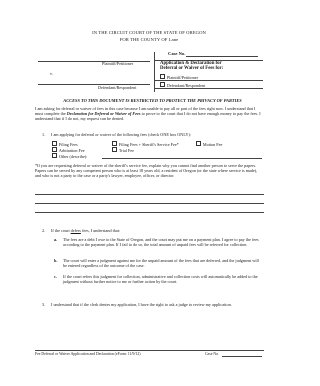 This screenshot has width=320, height=386. What do you see at coordinates (56, 260) in the screenshot?
I see `item2-bullet-b-letter: b.` at bounding box center [56, 260].